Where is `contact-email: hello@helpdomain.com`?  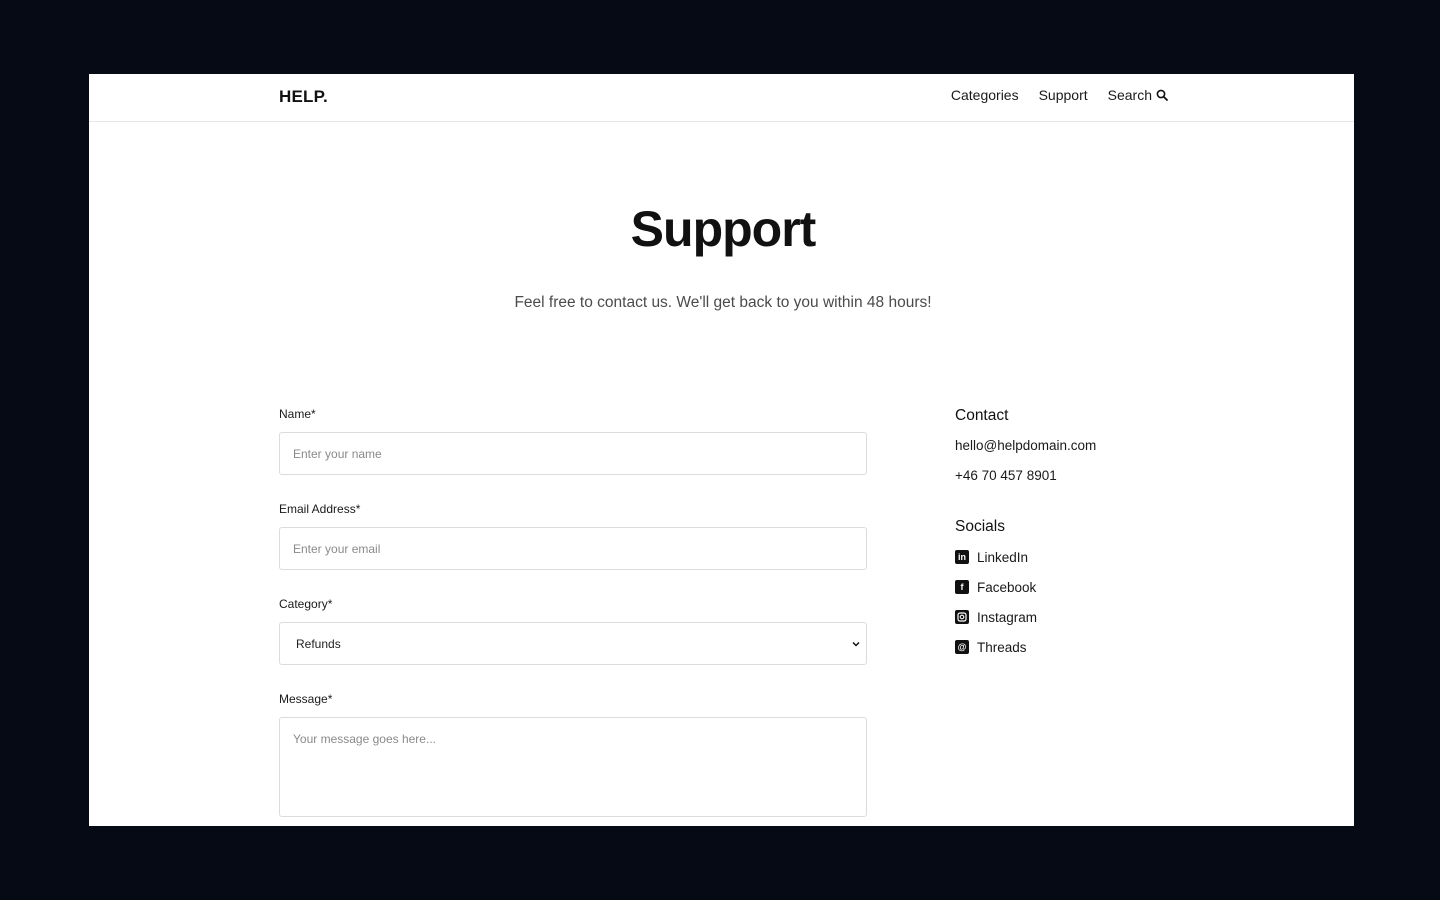
contact-email: hello@helpdomain.com is located at coordinates (1085, 445).